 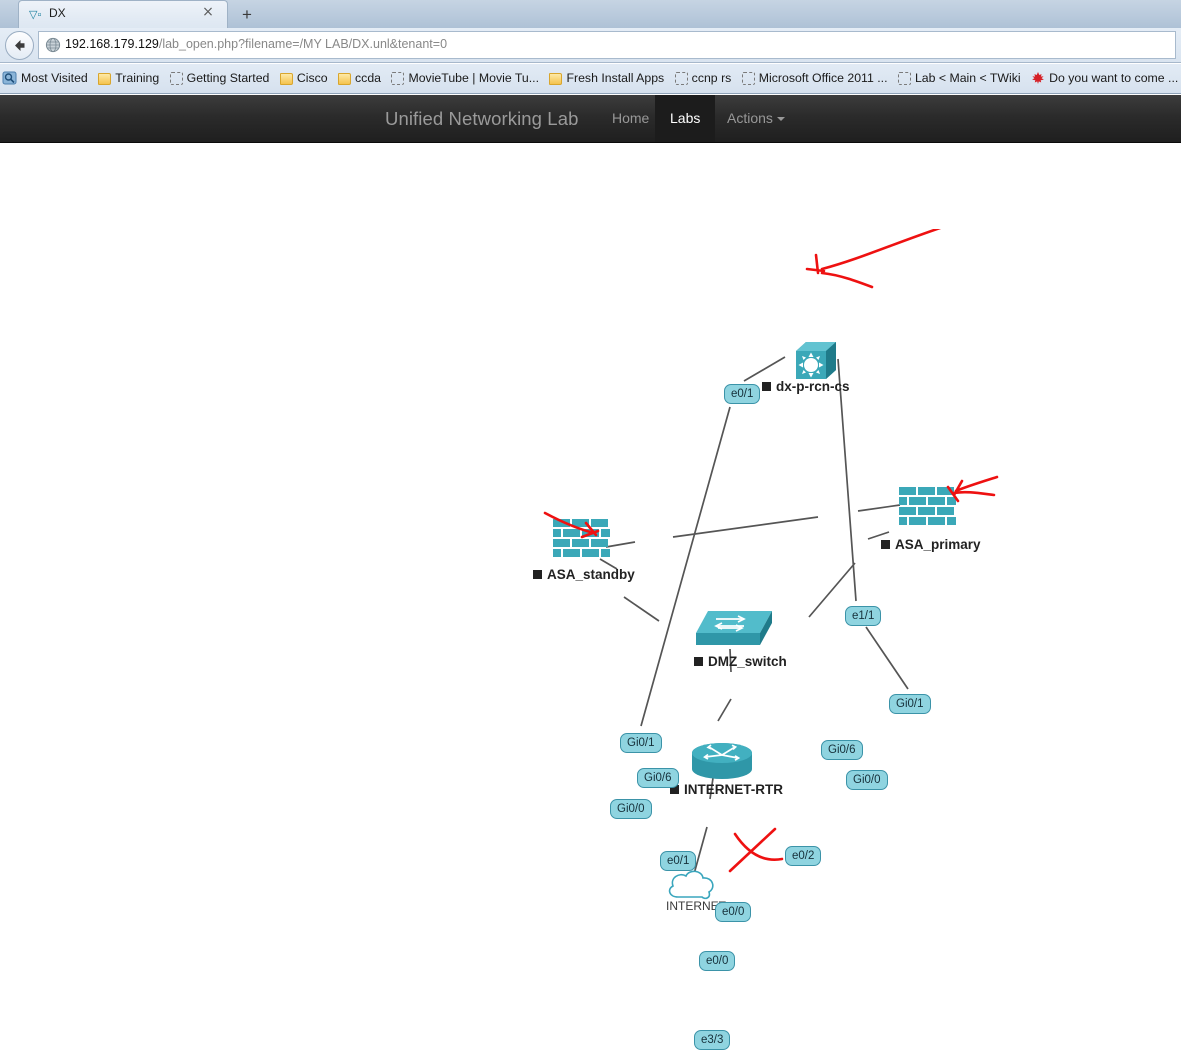 I want to click on interface-label: e3/3, so click(x=712, y=1040).